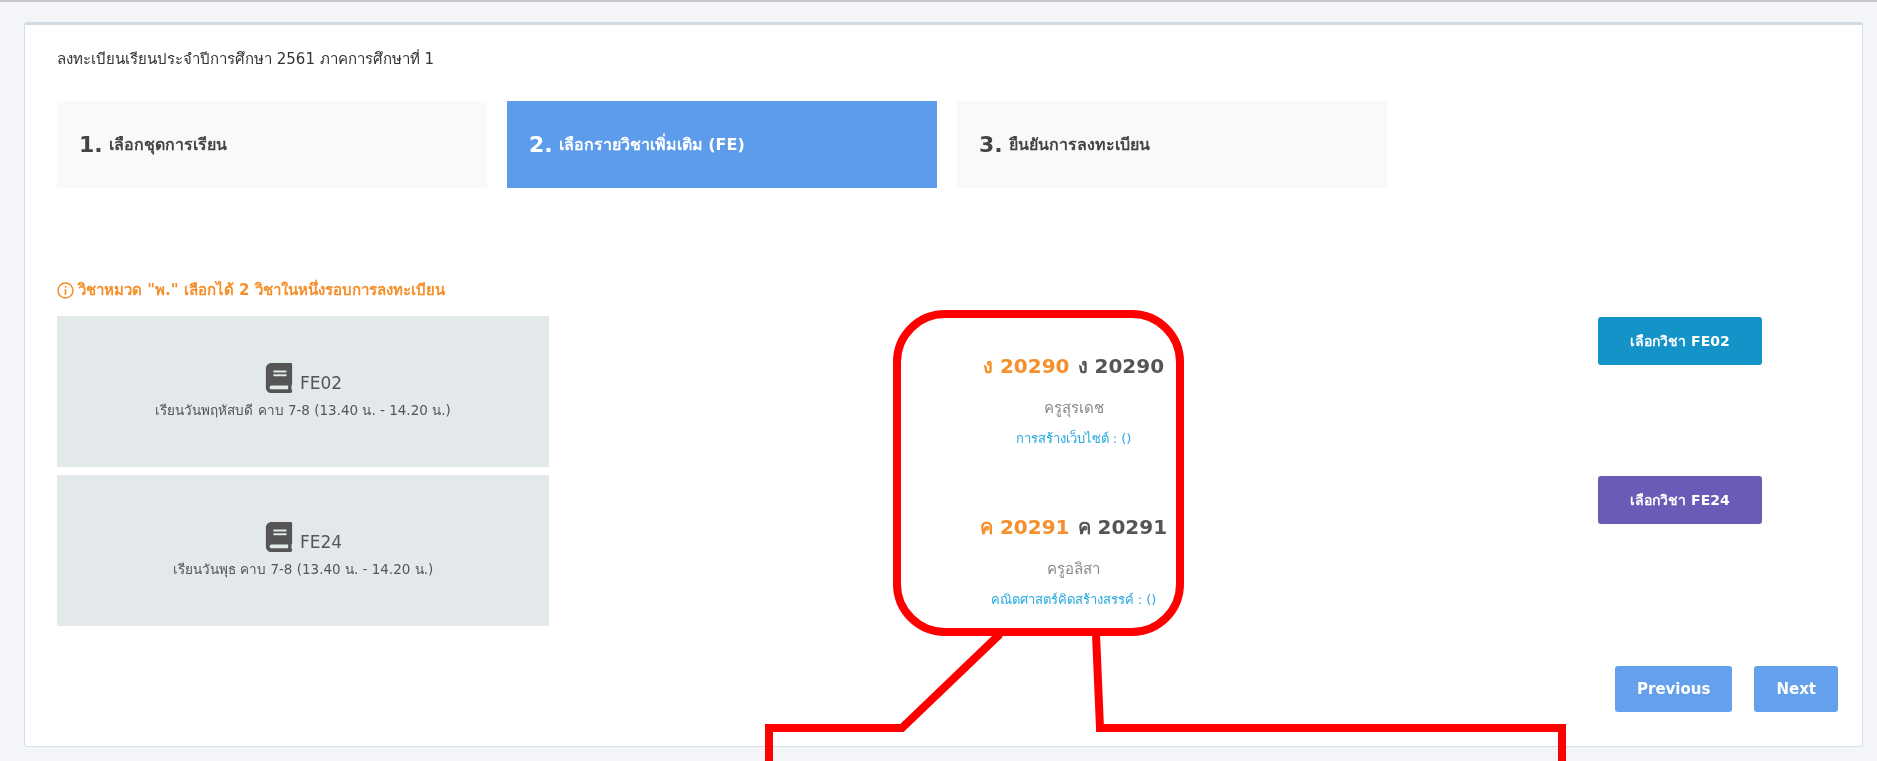  What do you see at coordinates (321, 541) in the screenshot?
I see `slot-code: FE24` at bounding box center [321, 541].